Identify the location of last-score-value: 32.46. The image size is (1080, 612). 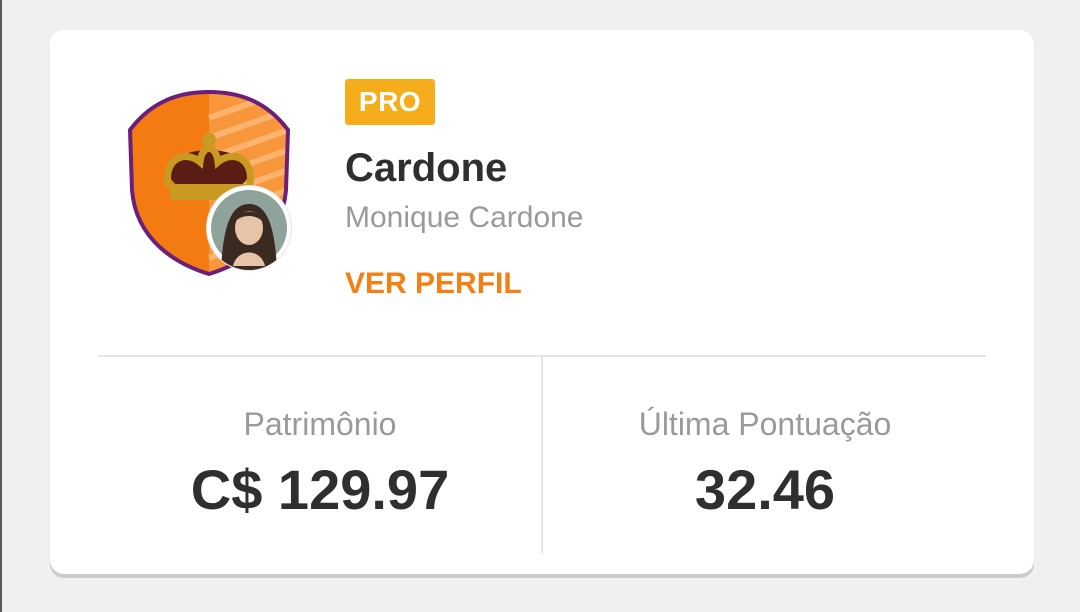
(765, 489).